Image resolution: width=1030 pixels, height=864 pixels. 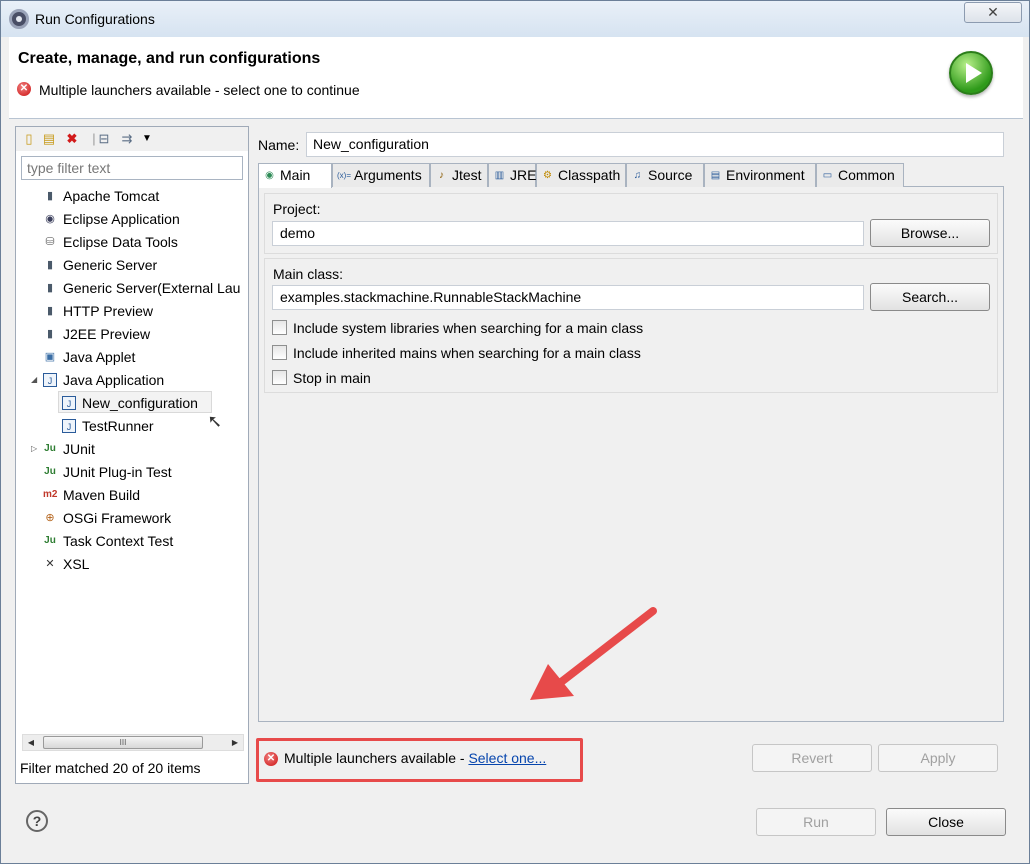 I want to click on annotation-arrow-shaft, so click(x=604, y=648).